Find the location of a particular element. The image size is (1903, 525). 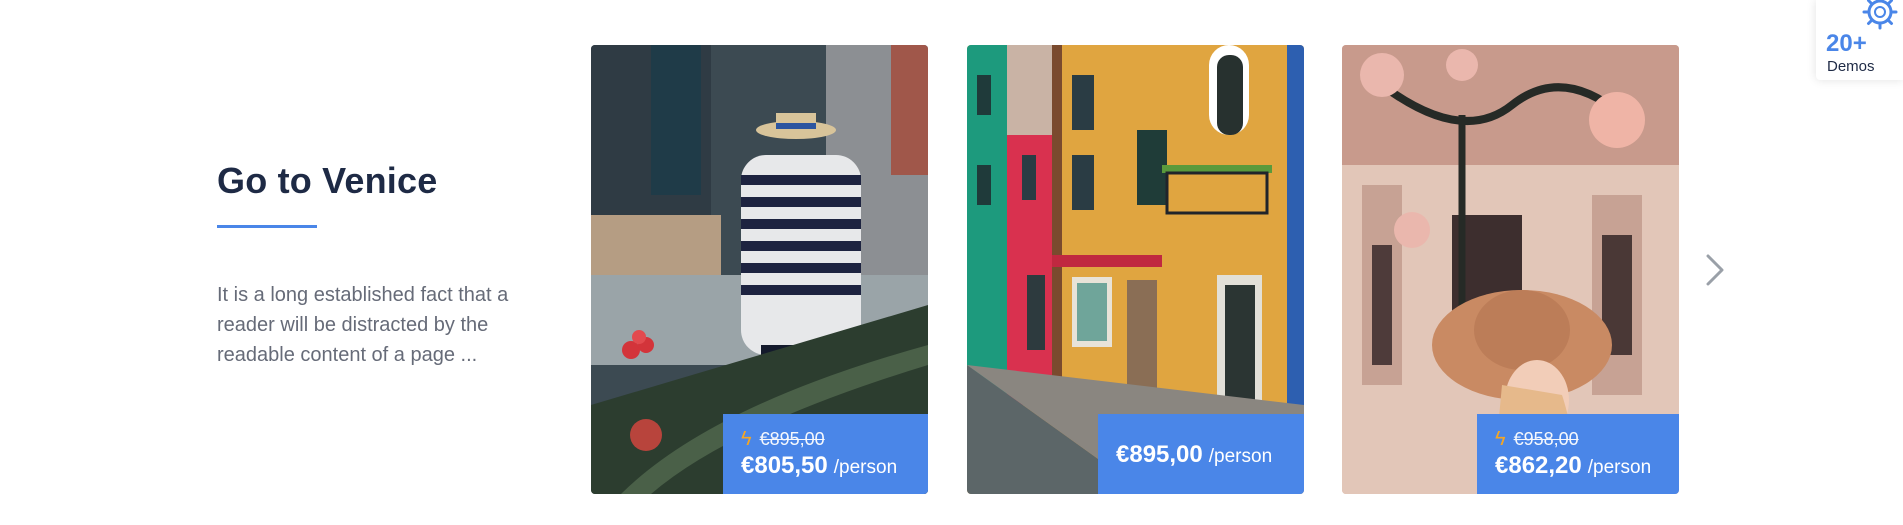

demos-widget: 20+ Demos is located at coordinates (1859, 40).